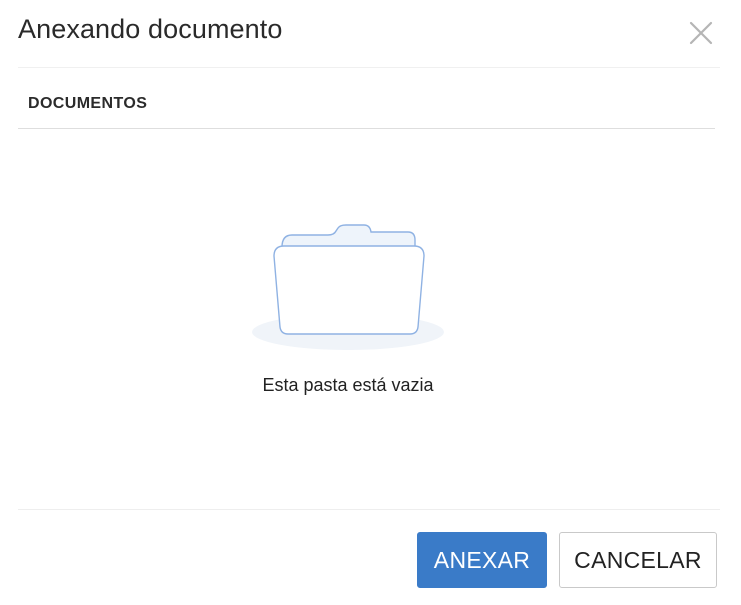 The image size is (741, 605). I want to click on section-divider, so click(366, 128).